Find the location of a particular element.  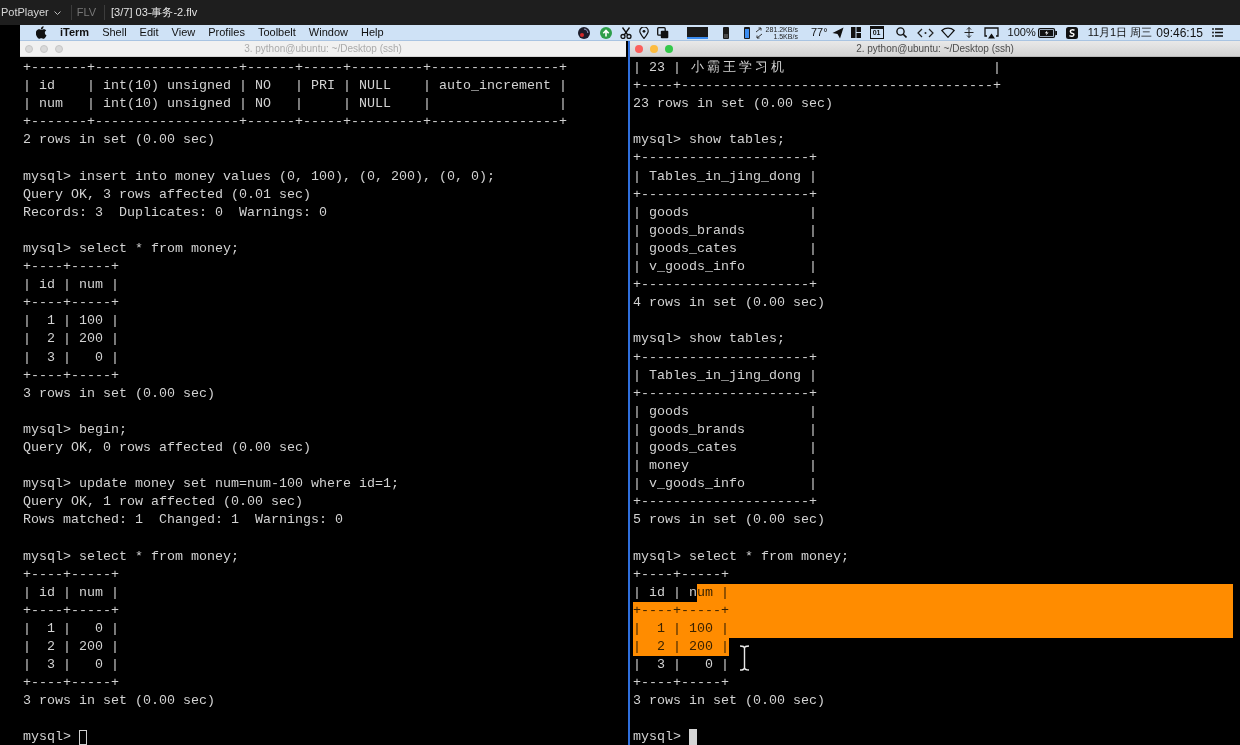

player-menu-button: PotPlayer is located at coordinates (31, 12).